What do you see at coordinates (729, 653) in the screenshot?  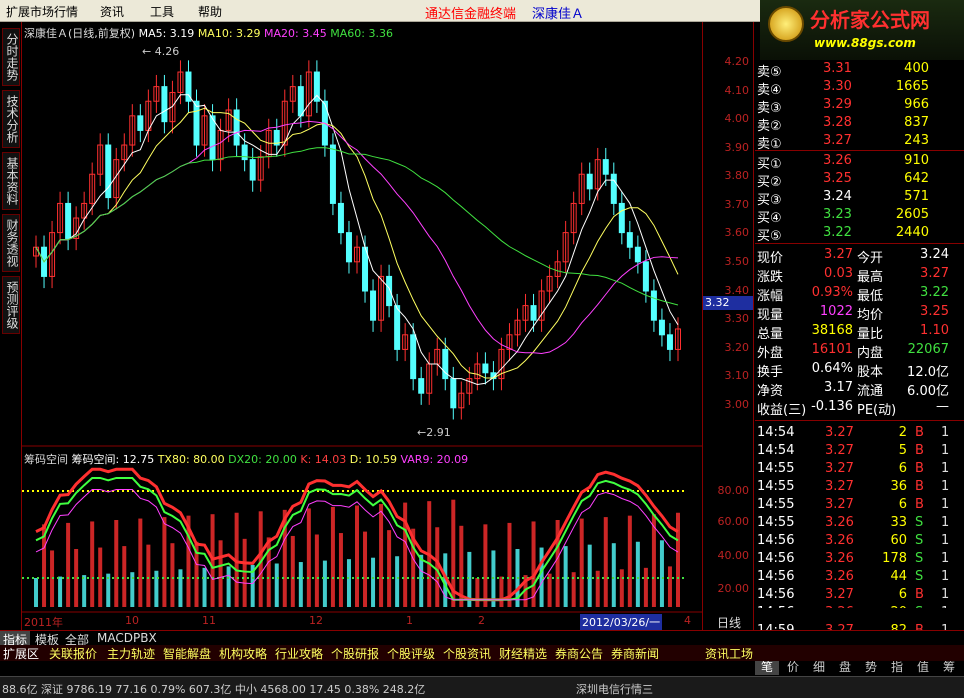 I see `info-tab: 资讯工场` at bounding box center [729, 653].